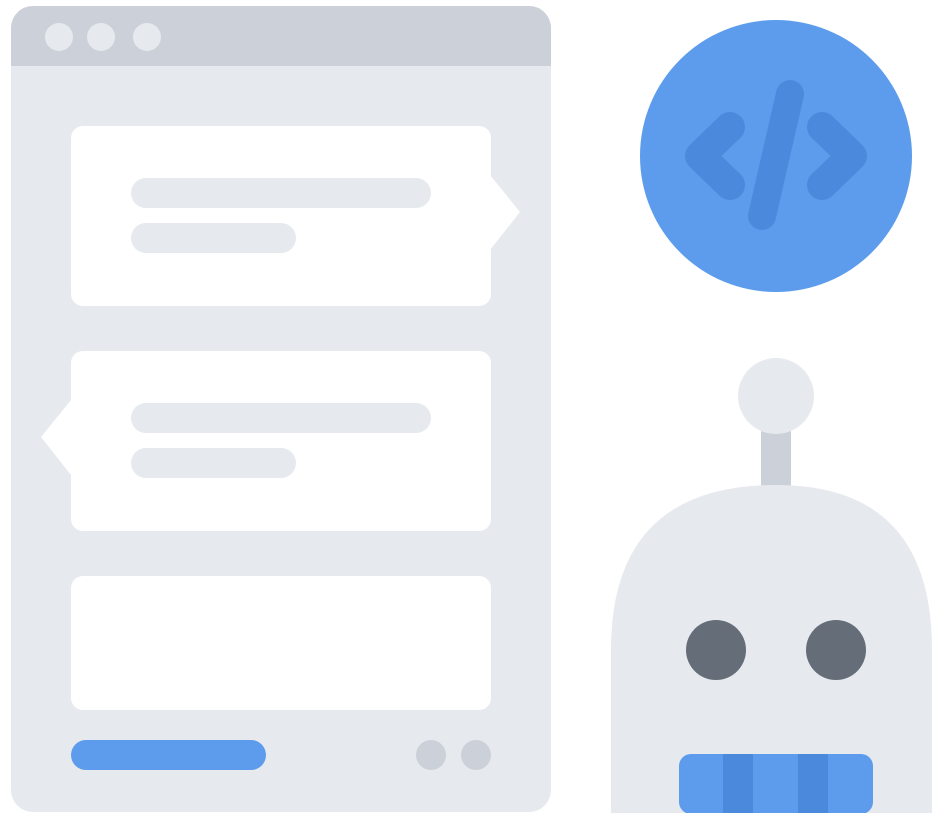 Image resolution: width=932 pixels, height=813 pixels. What do you see at coordinates (836, 650) in the screenshot?
I see `robot-eye-right` at bounding box center [836, 650].